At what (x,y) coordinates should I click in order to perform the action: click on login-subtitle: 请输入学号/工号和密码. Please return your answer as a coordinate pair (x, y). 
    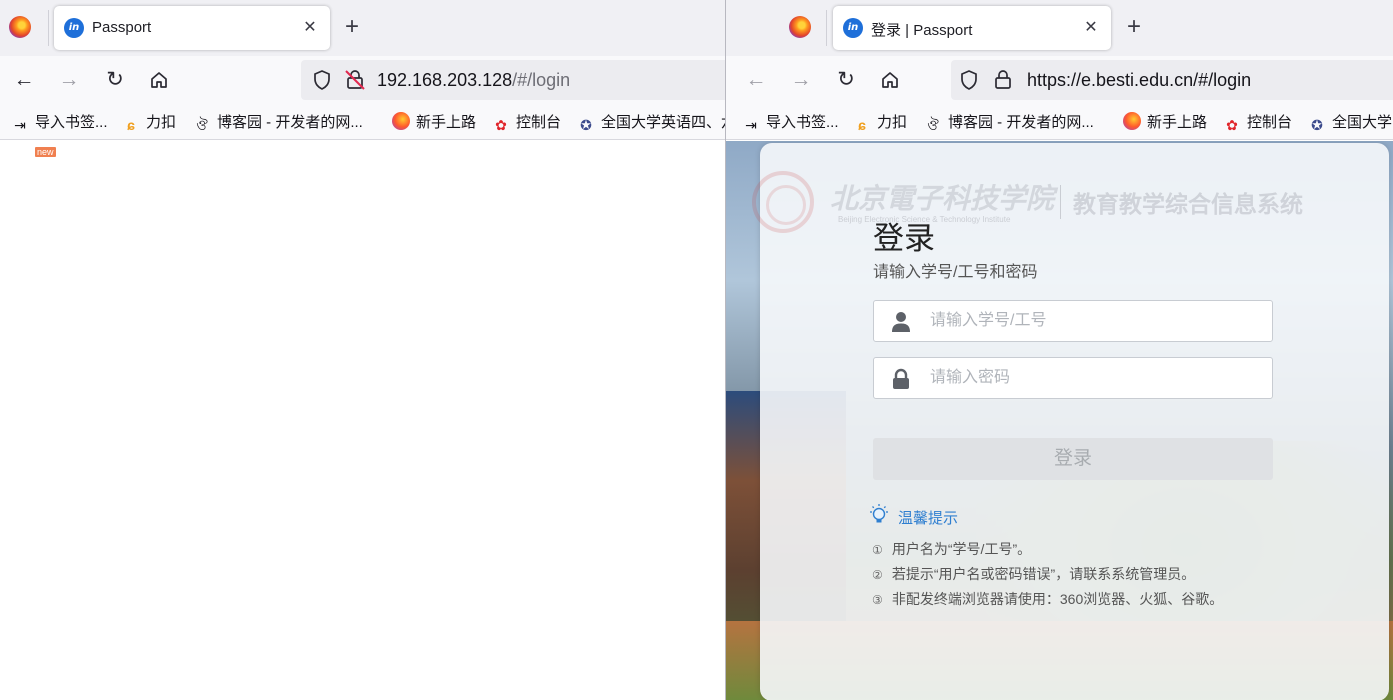
    Looking at the image, I should click on (955, 272).